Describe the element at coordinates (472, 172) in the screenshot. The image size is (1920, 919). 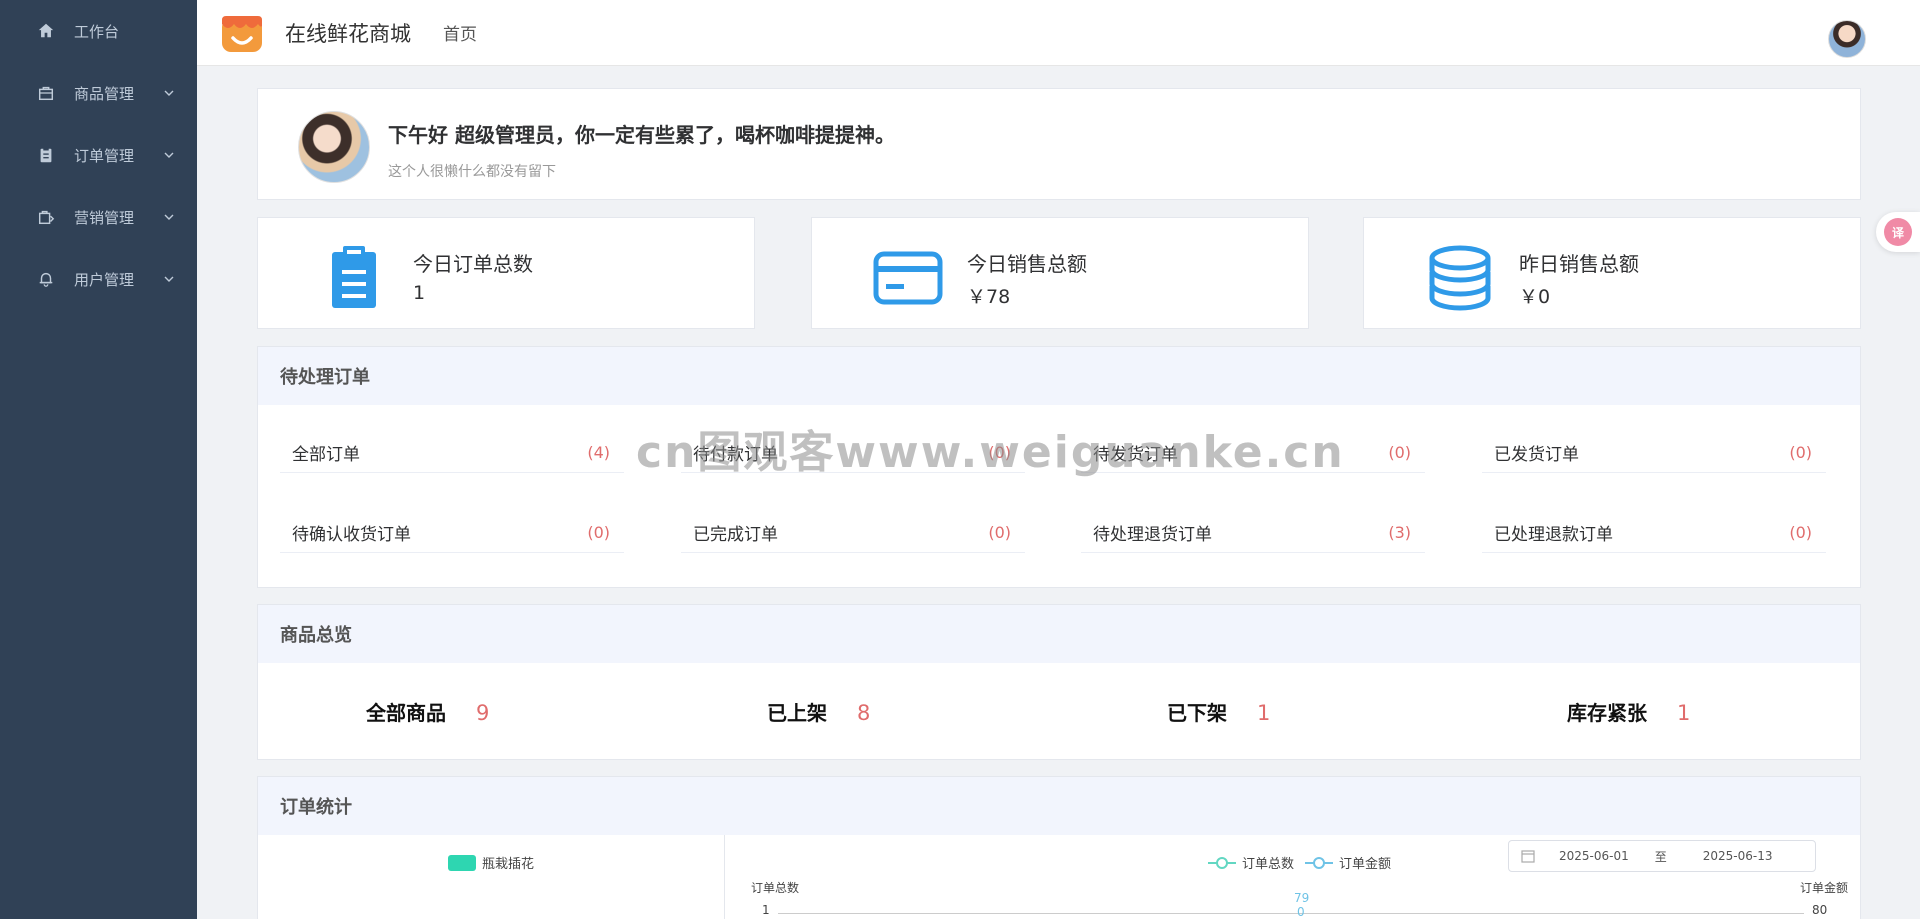
I see `user-bio: 这个人很懒什么都没有留下` at that location.